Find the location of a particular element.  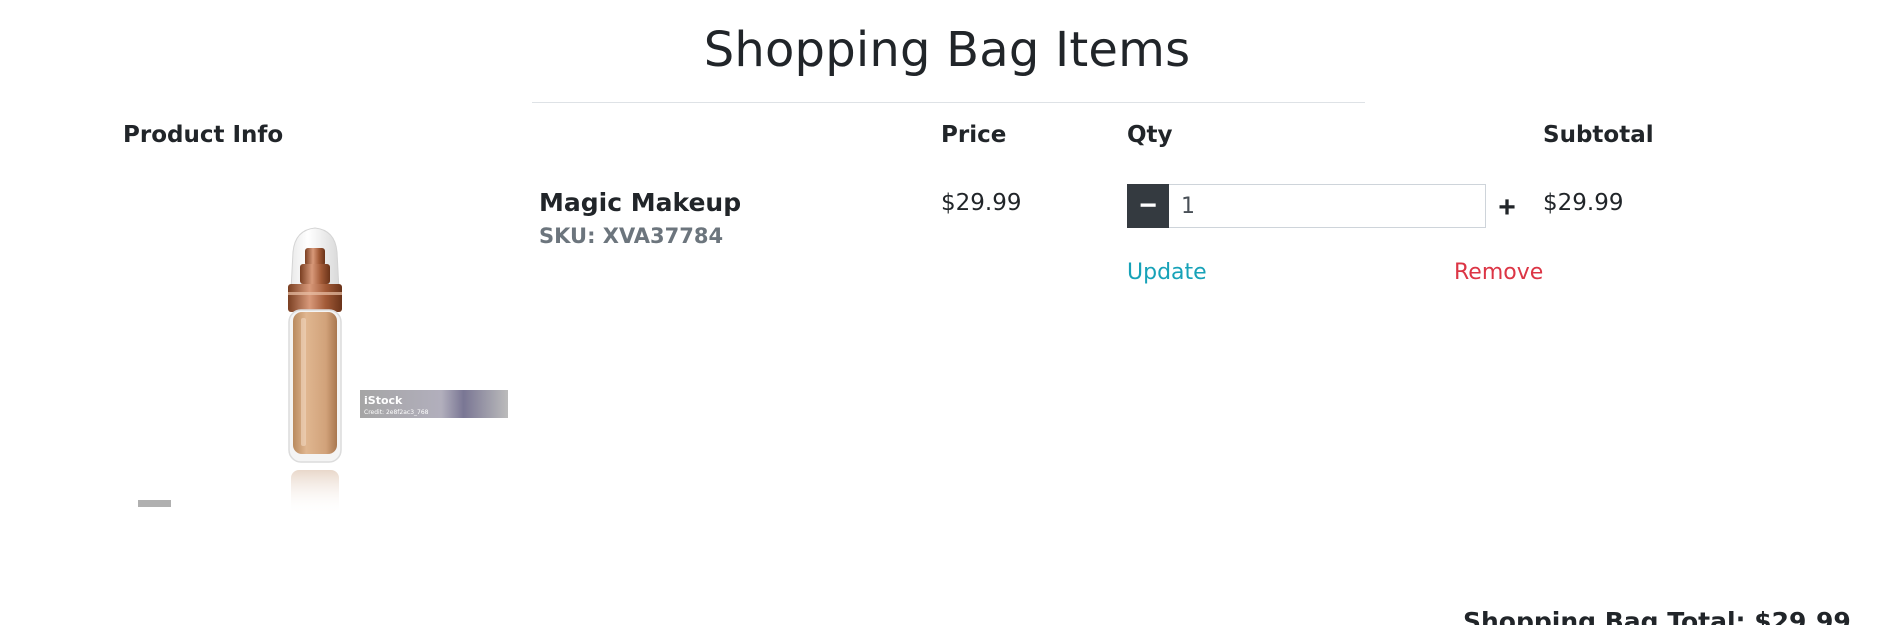

column-header-subtotal: Subtotal is located at coordinates (1598, 135).